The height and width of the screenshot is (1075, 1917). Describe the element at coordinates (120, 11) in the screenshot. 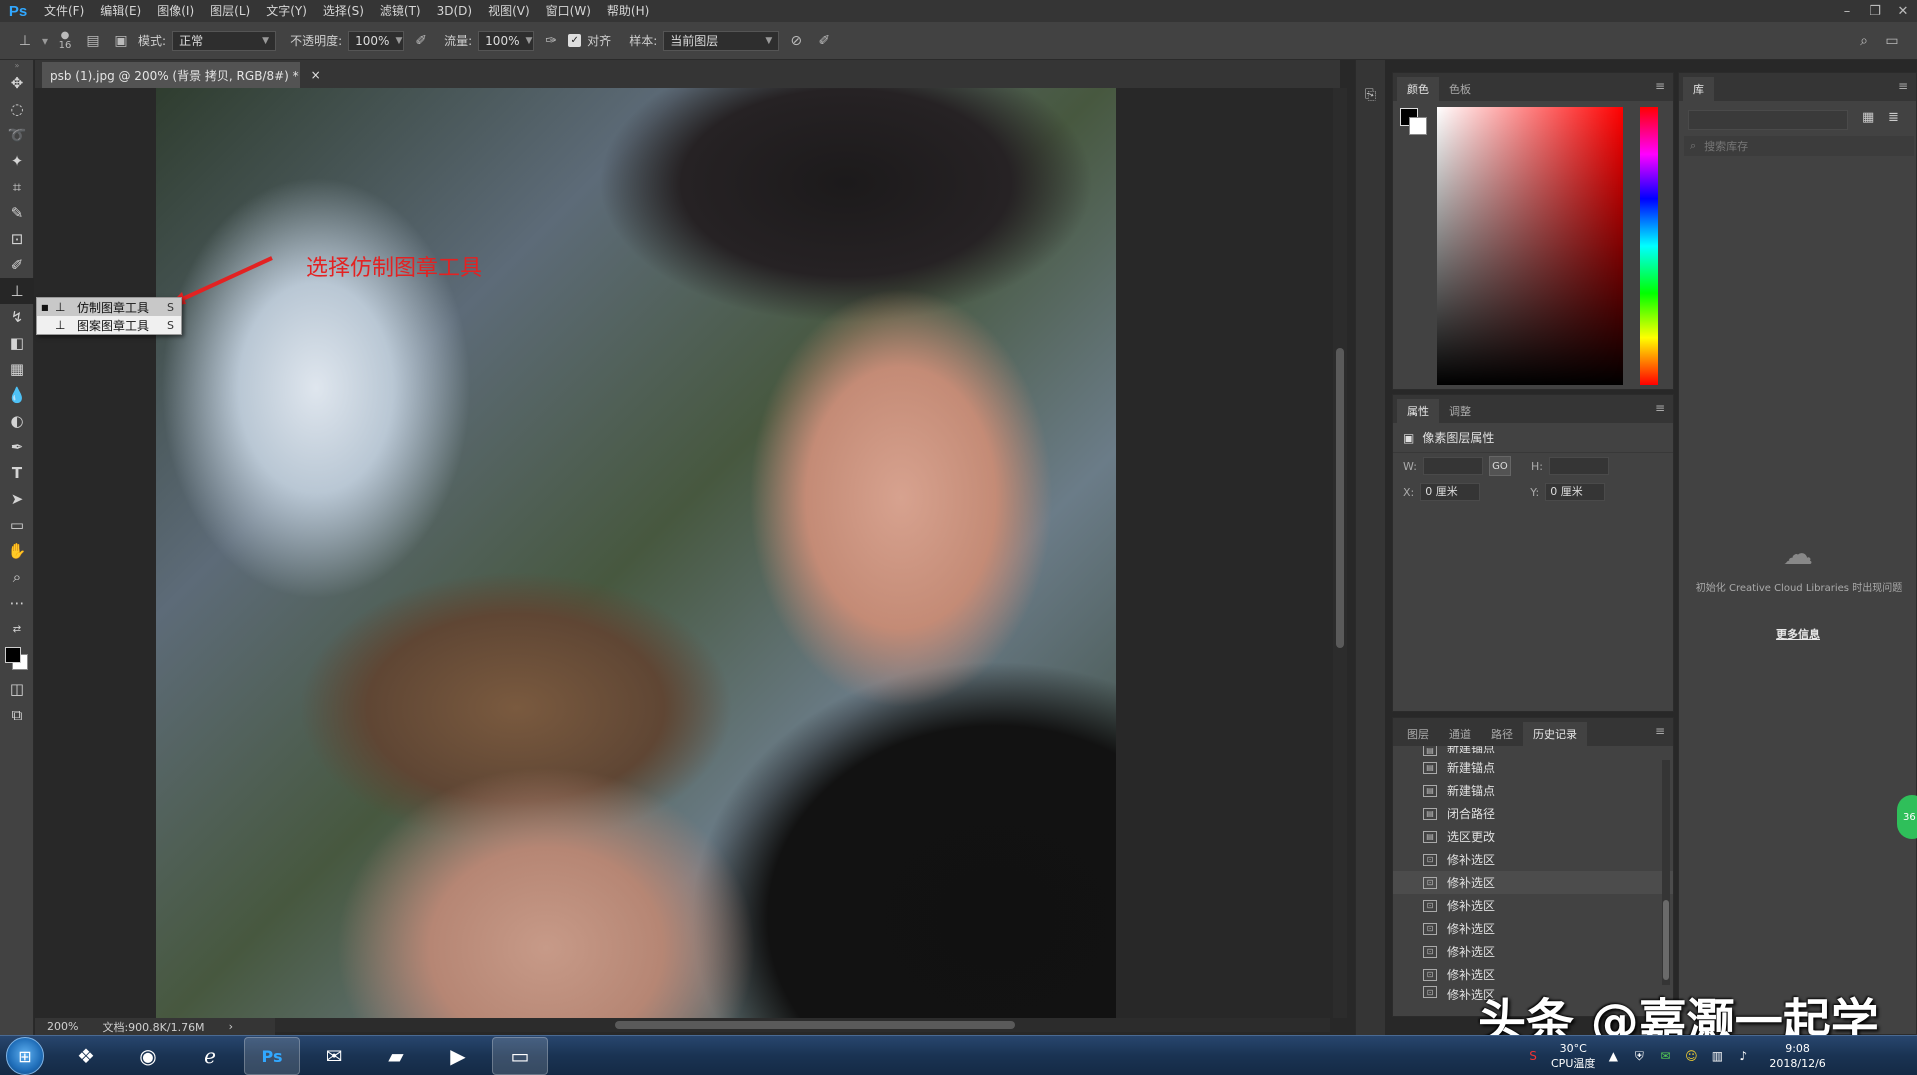

I see `menu-edit: 编辑(E)` at that location.